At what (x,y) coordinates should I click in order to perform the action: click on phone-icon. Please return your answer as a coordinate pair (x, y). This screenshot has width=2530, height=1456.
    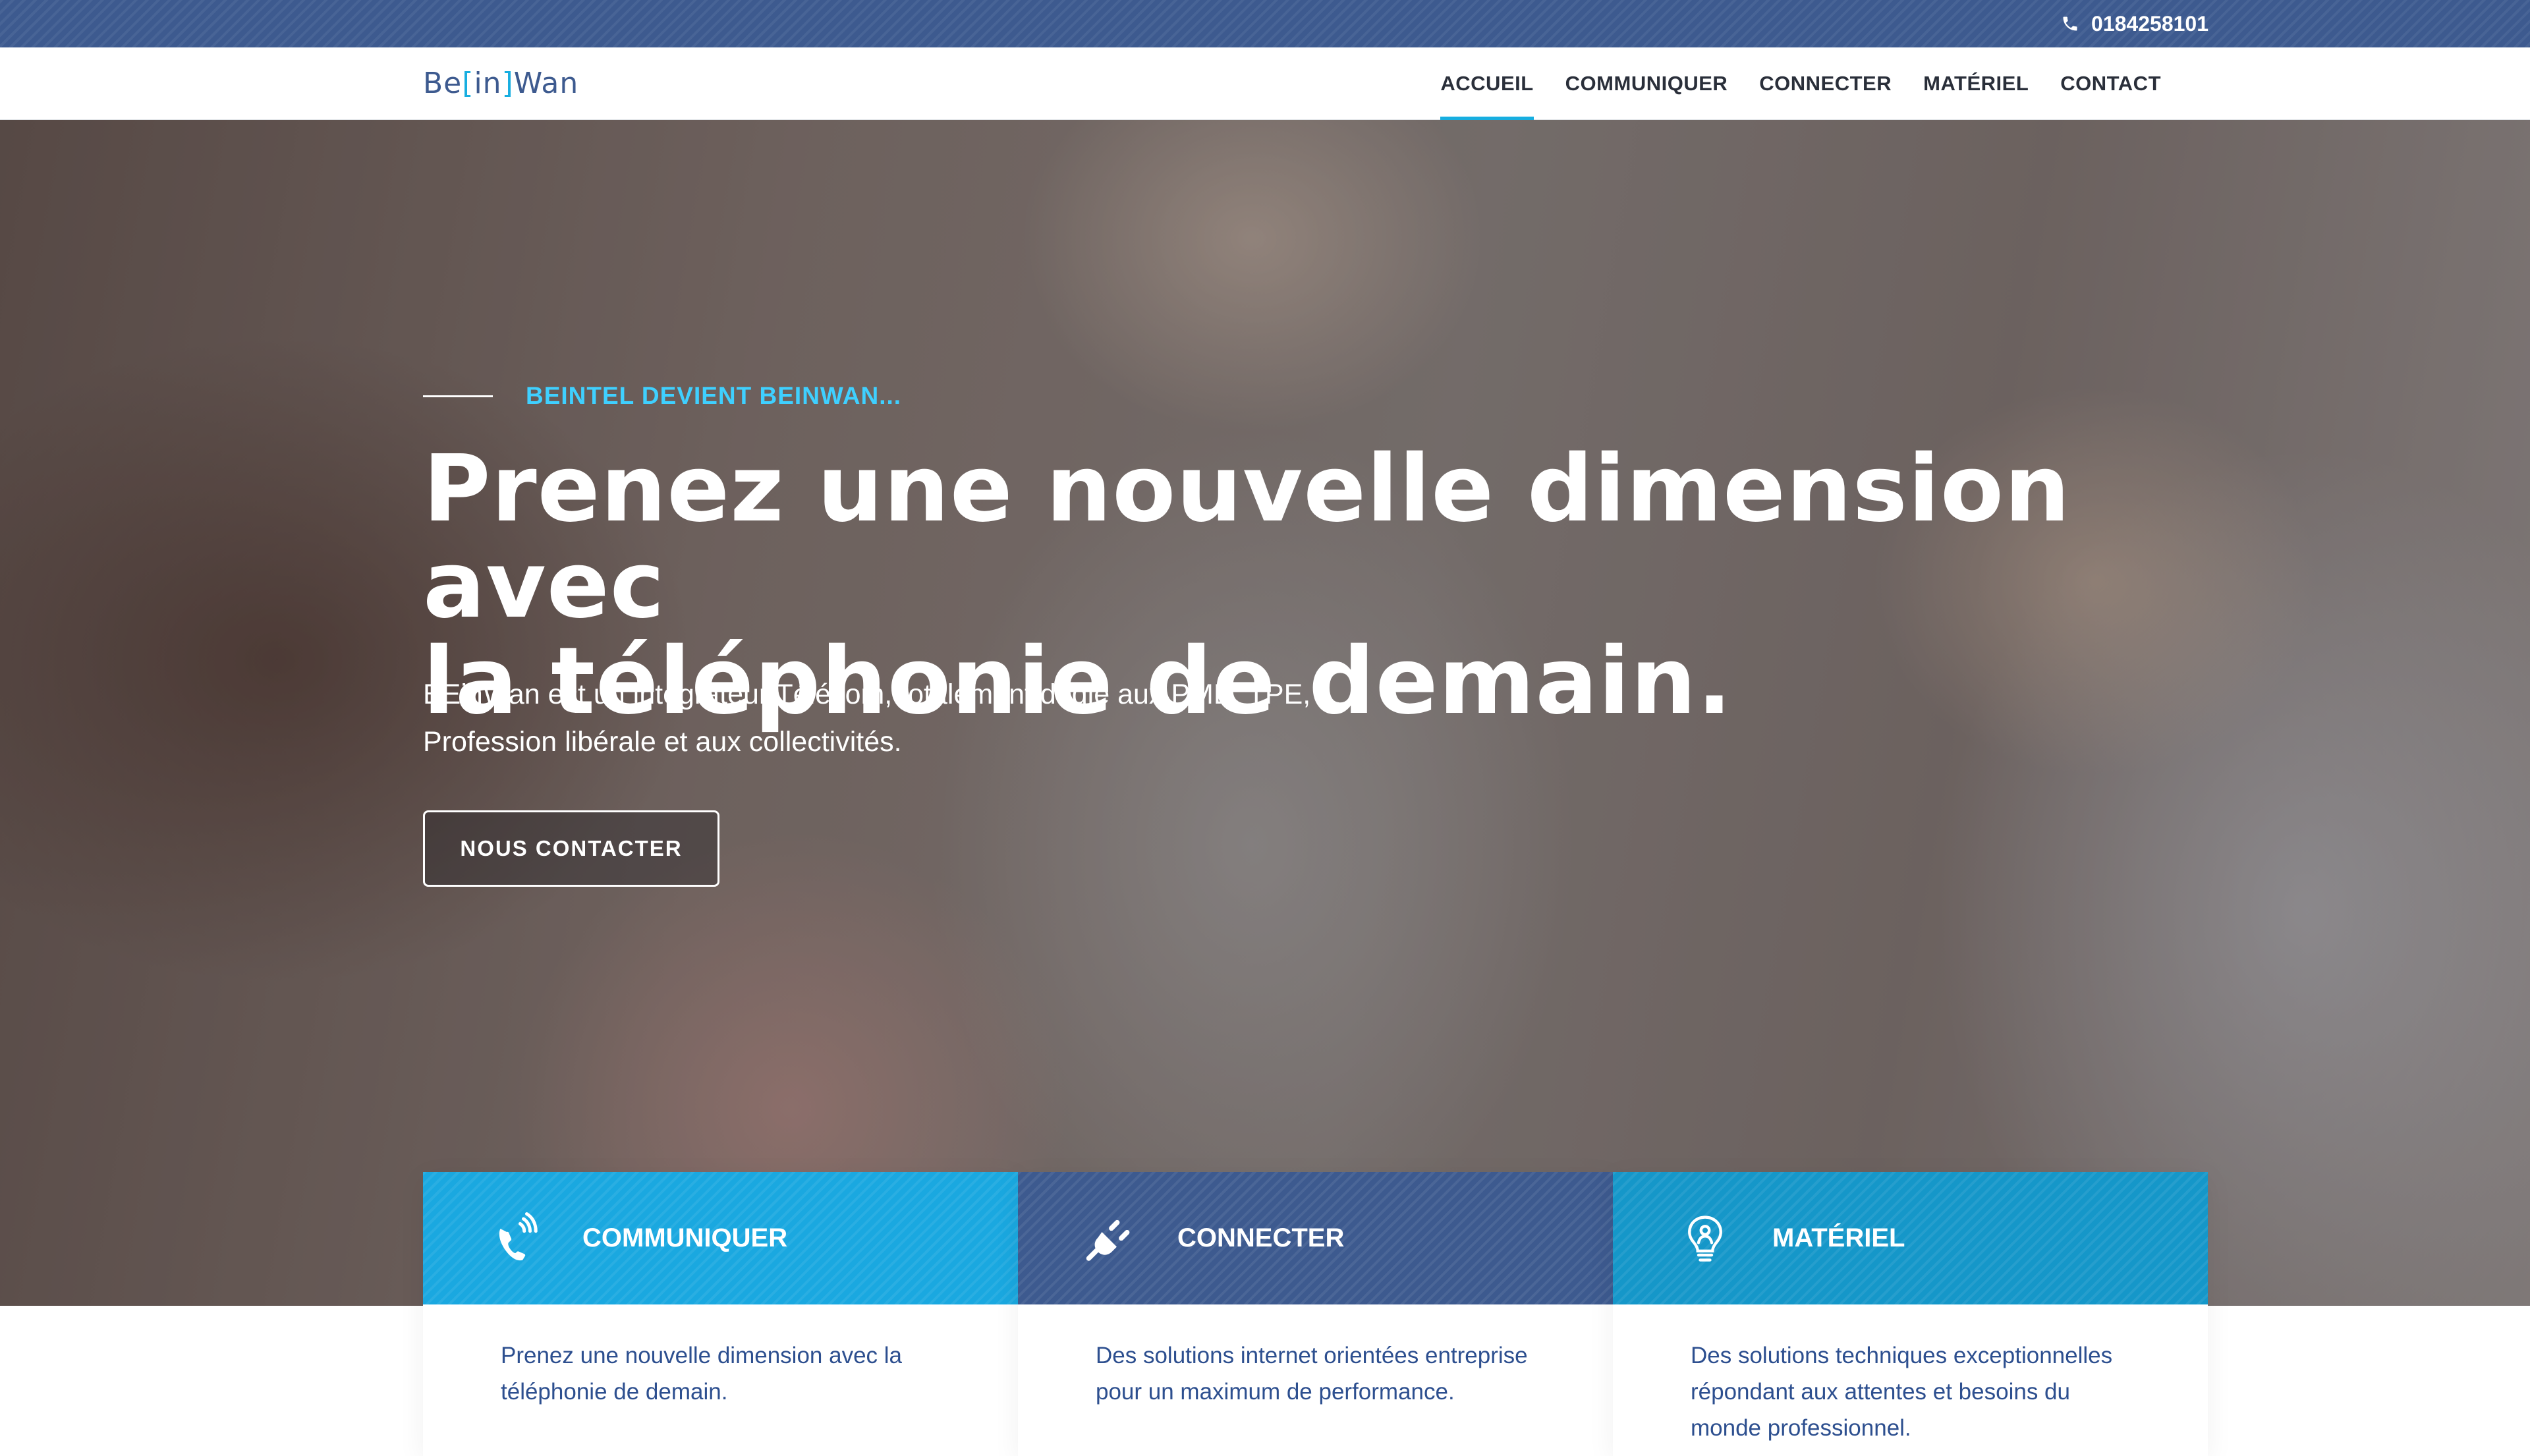
    Looking at the image, I should click on (2070, 23).